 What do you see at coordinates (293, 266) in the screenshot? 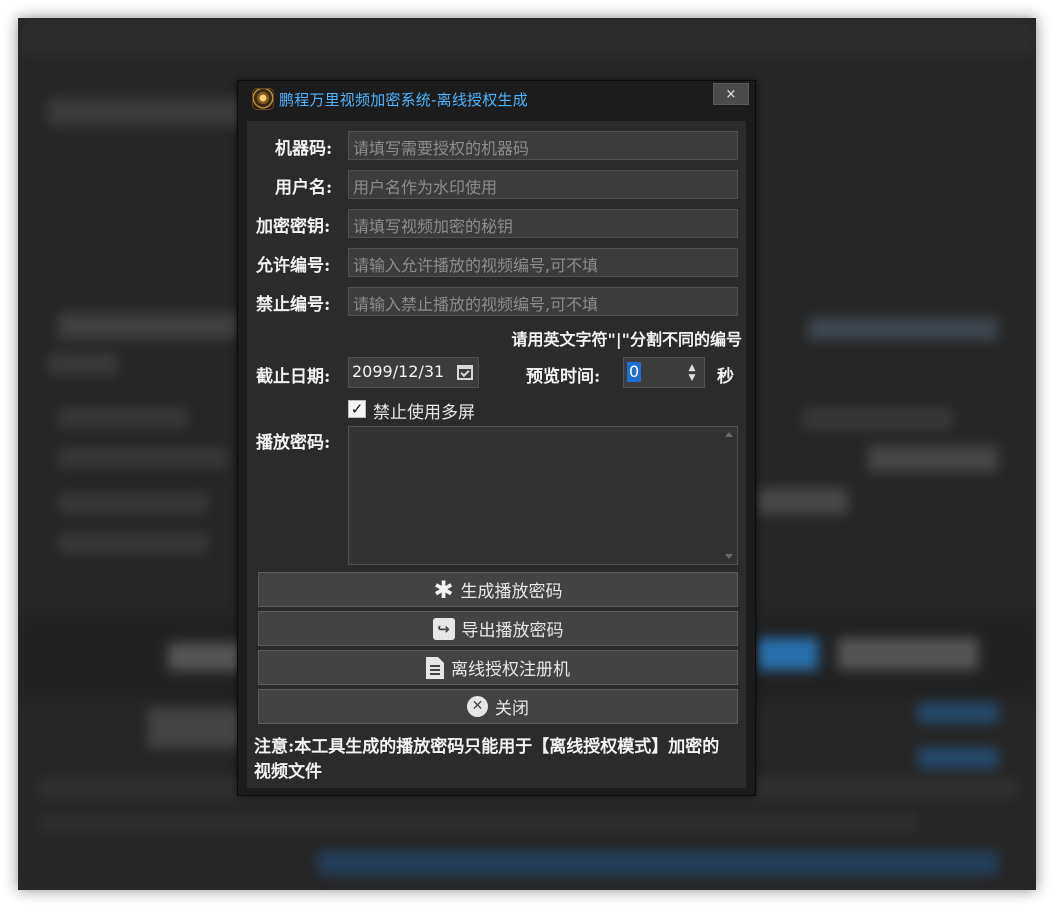
I see `allow-ids-label: 允许编号:` at bounding box center [293, 266].